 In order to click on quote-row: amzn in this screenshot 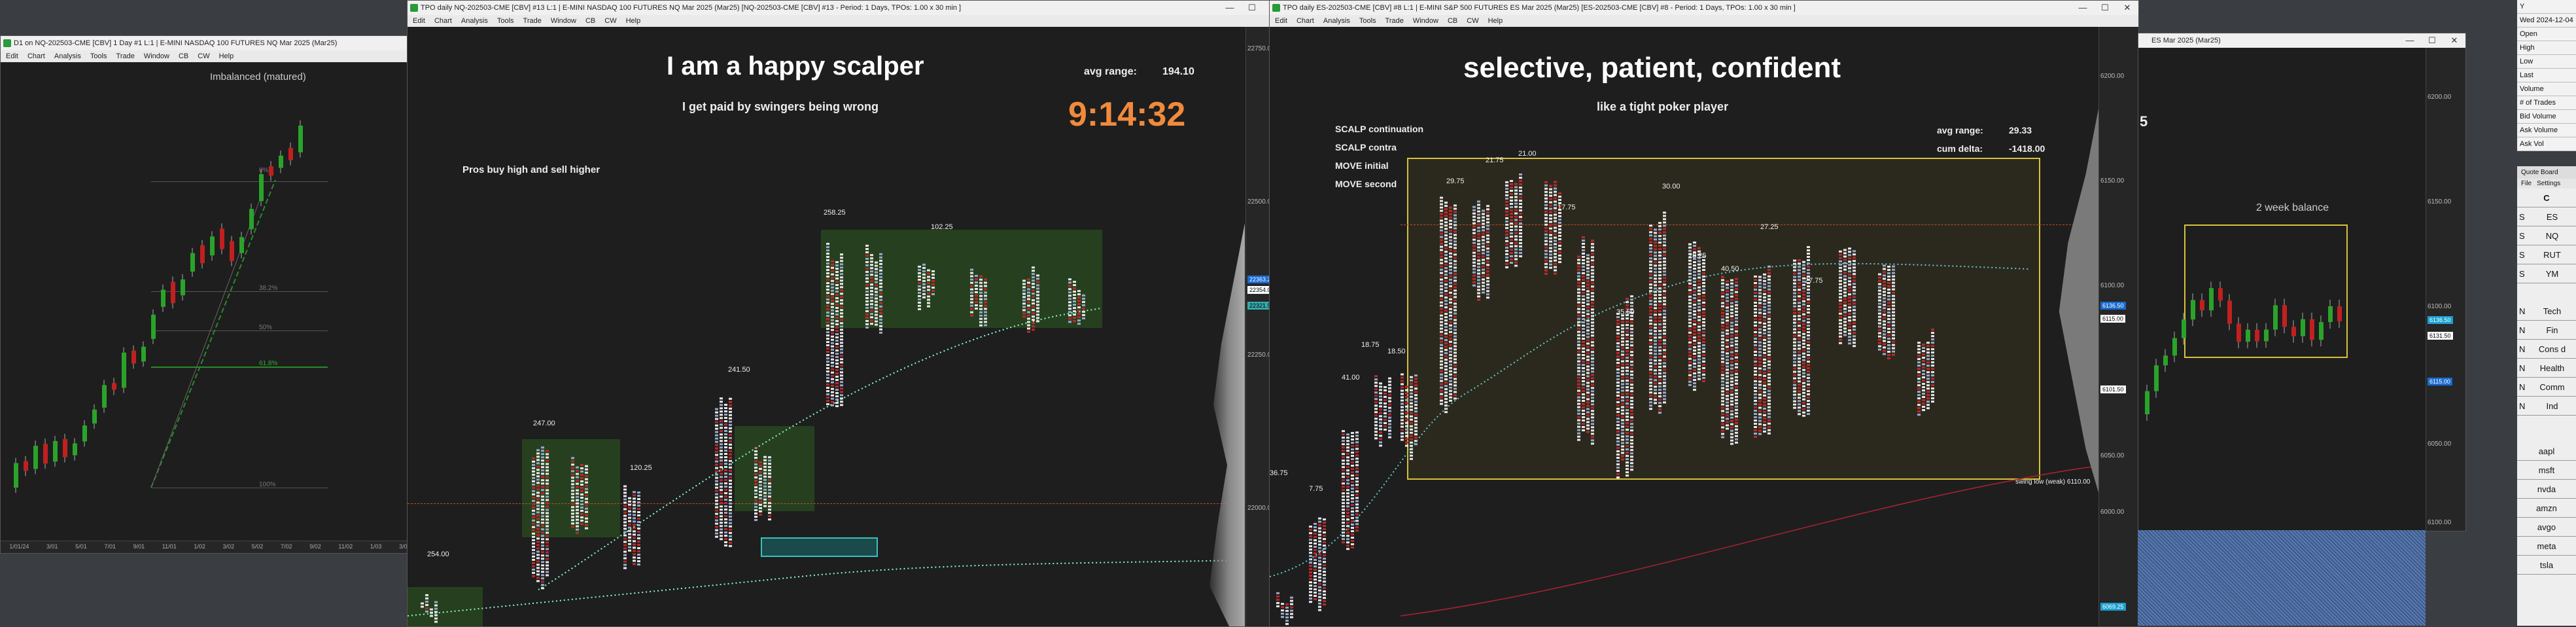, I will do `click(2546, 508)`.